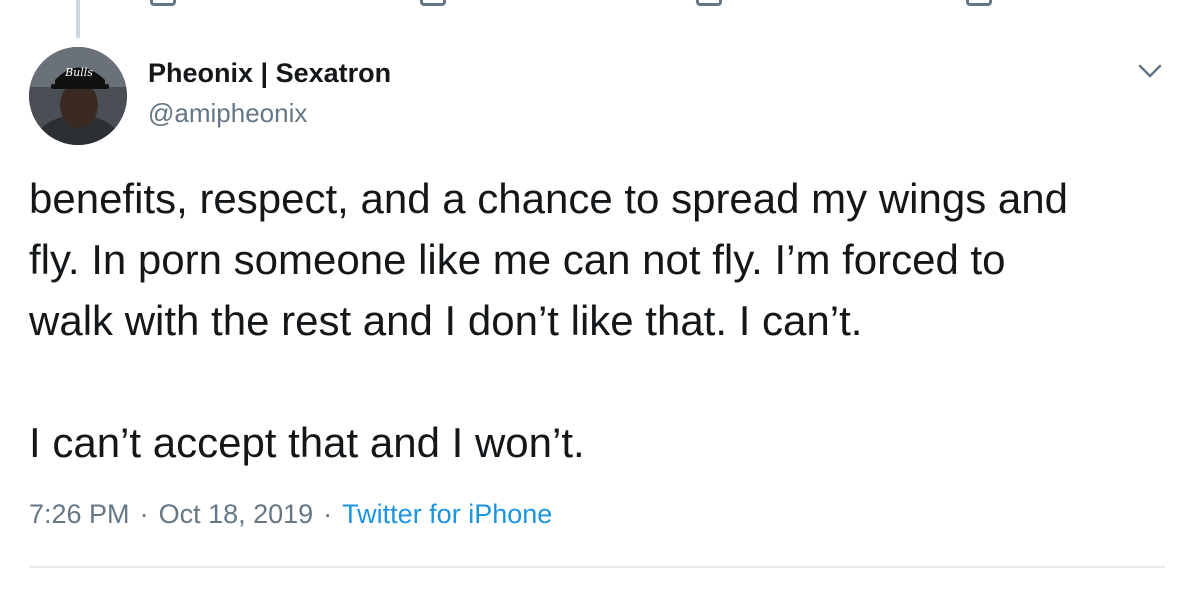  I want to click on retweet-icon, so click(433, 3).